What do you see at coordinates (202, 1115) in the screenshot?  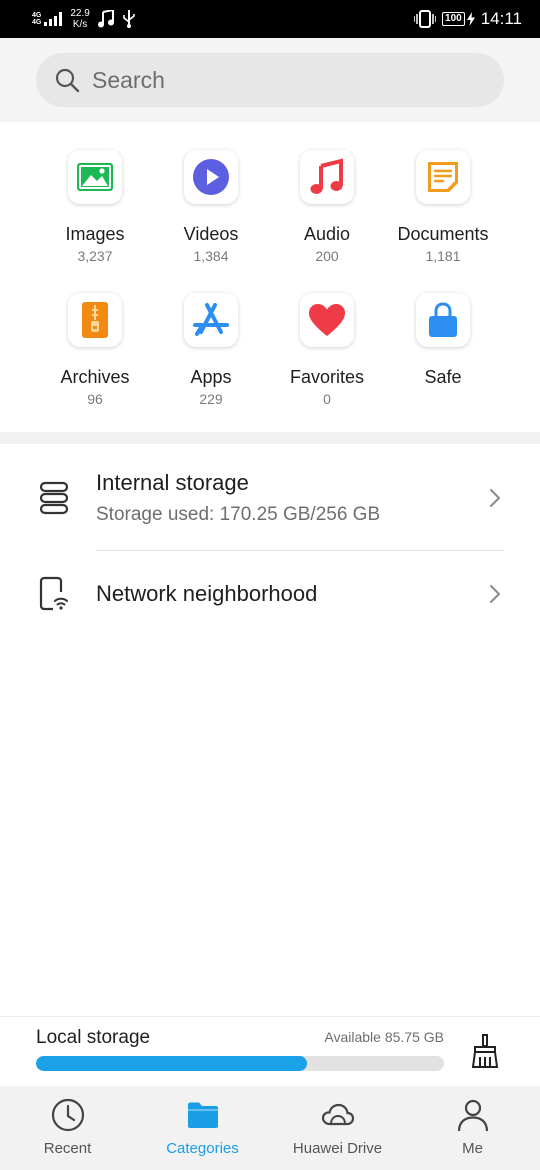 I see `folder-icon` at bounding box center [202, 1115].